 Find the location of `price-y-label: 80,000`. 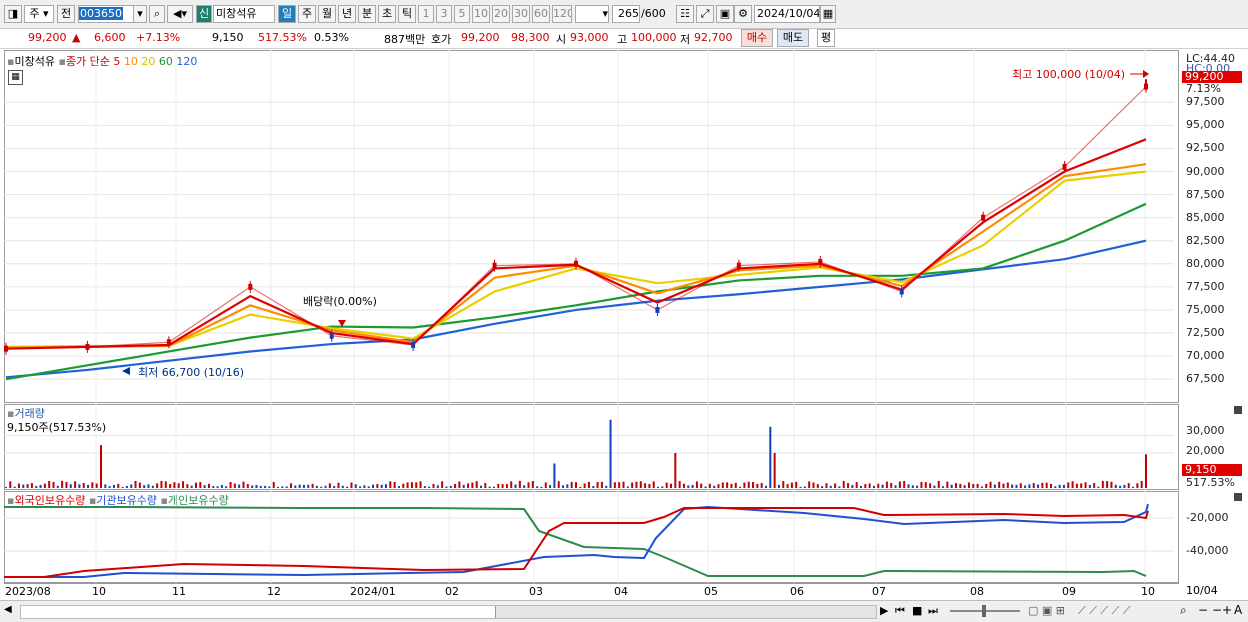

price-y-label: 80,000 is located at coordinates (1205, 263).